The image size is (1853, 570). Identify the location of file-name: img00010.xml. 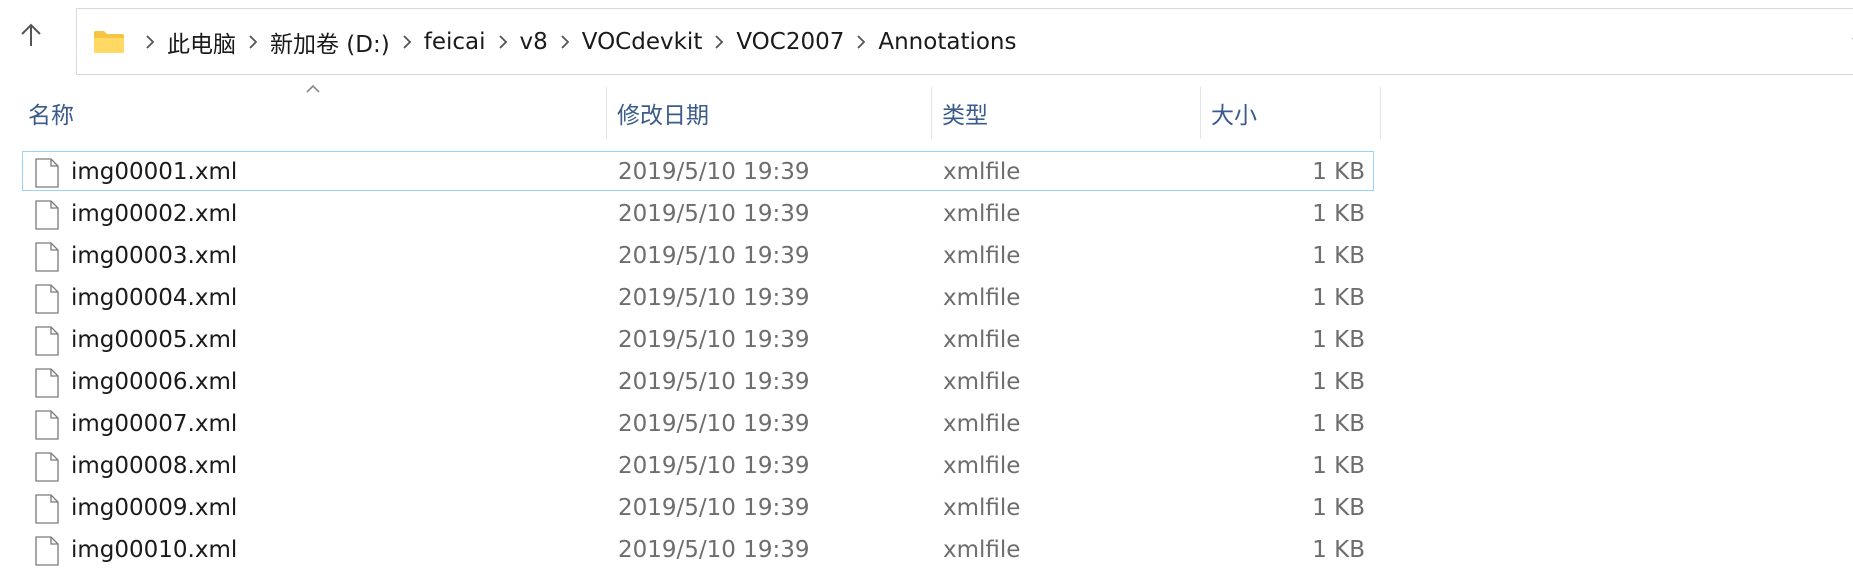
(154, 550).